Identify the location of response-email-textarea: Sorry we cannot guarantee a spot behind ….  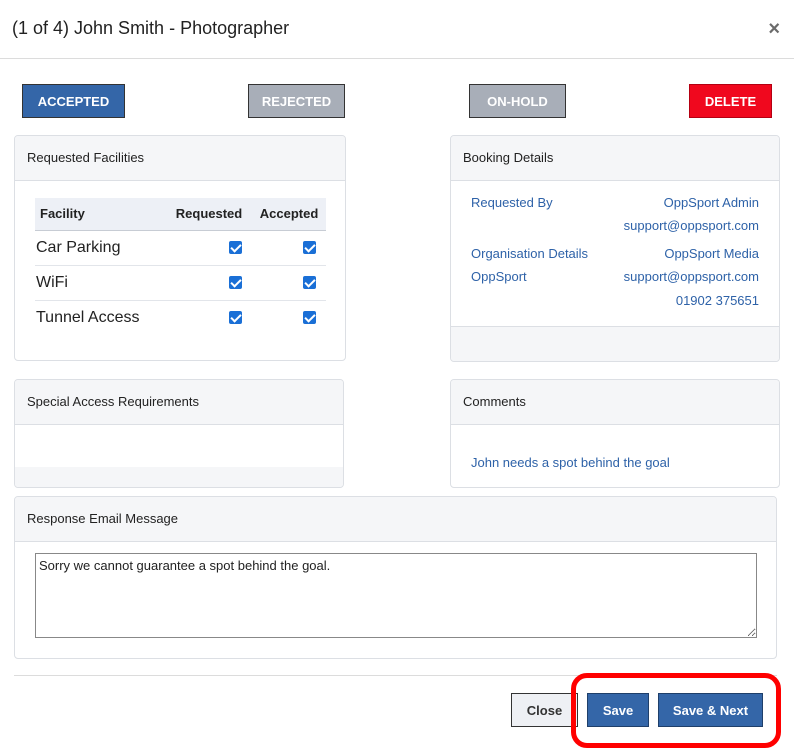
(396, 595).